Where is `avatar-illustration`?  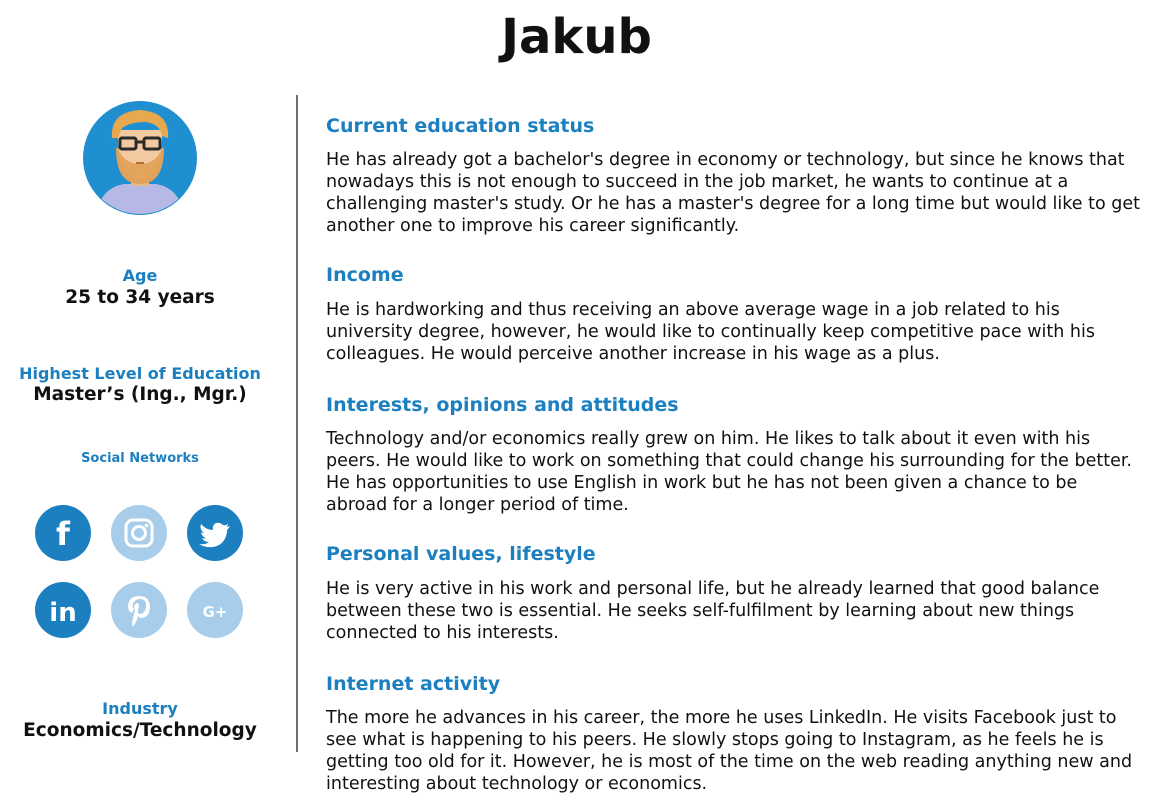
avatar-illustration is located at coordinates (140, 158).